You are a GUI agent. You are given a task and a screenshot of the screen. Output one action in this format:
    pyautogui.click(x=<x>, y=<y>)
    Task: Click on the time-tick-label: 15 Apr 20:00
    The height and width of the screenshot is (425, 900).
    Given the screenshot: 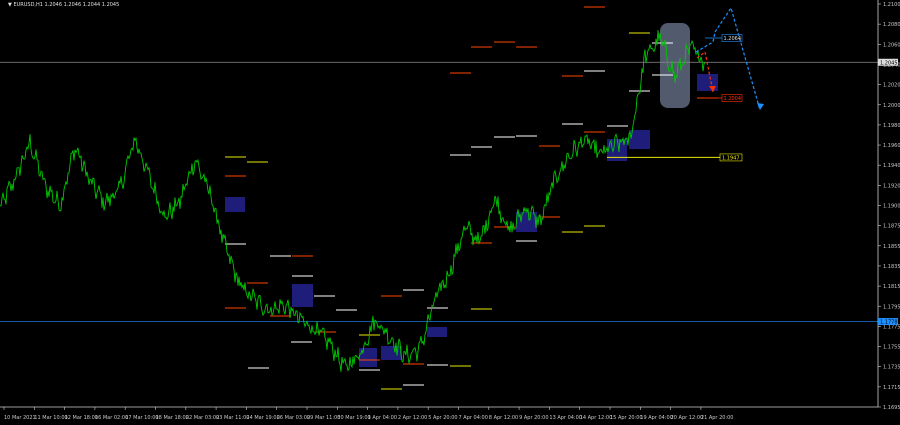 What is the action you would take?
    pyautogui.click(x=626, y=418)
    